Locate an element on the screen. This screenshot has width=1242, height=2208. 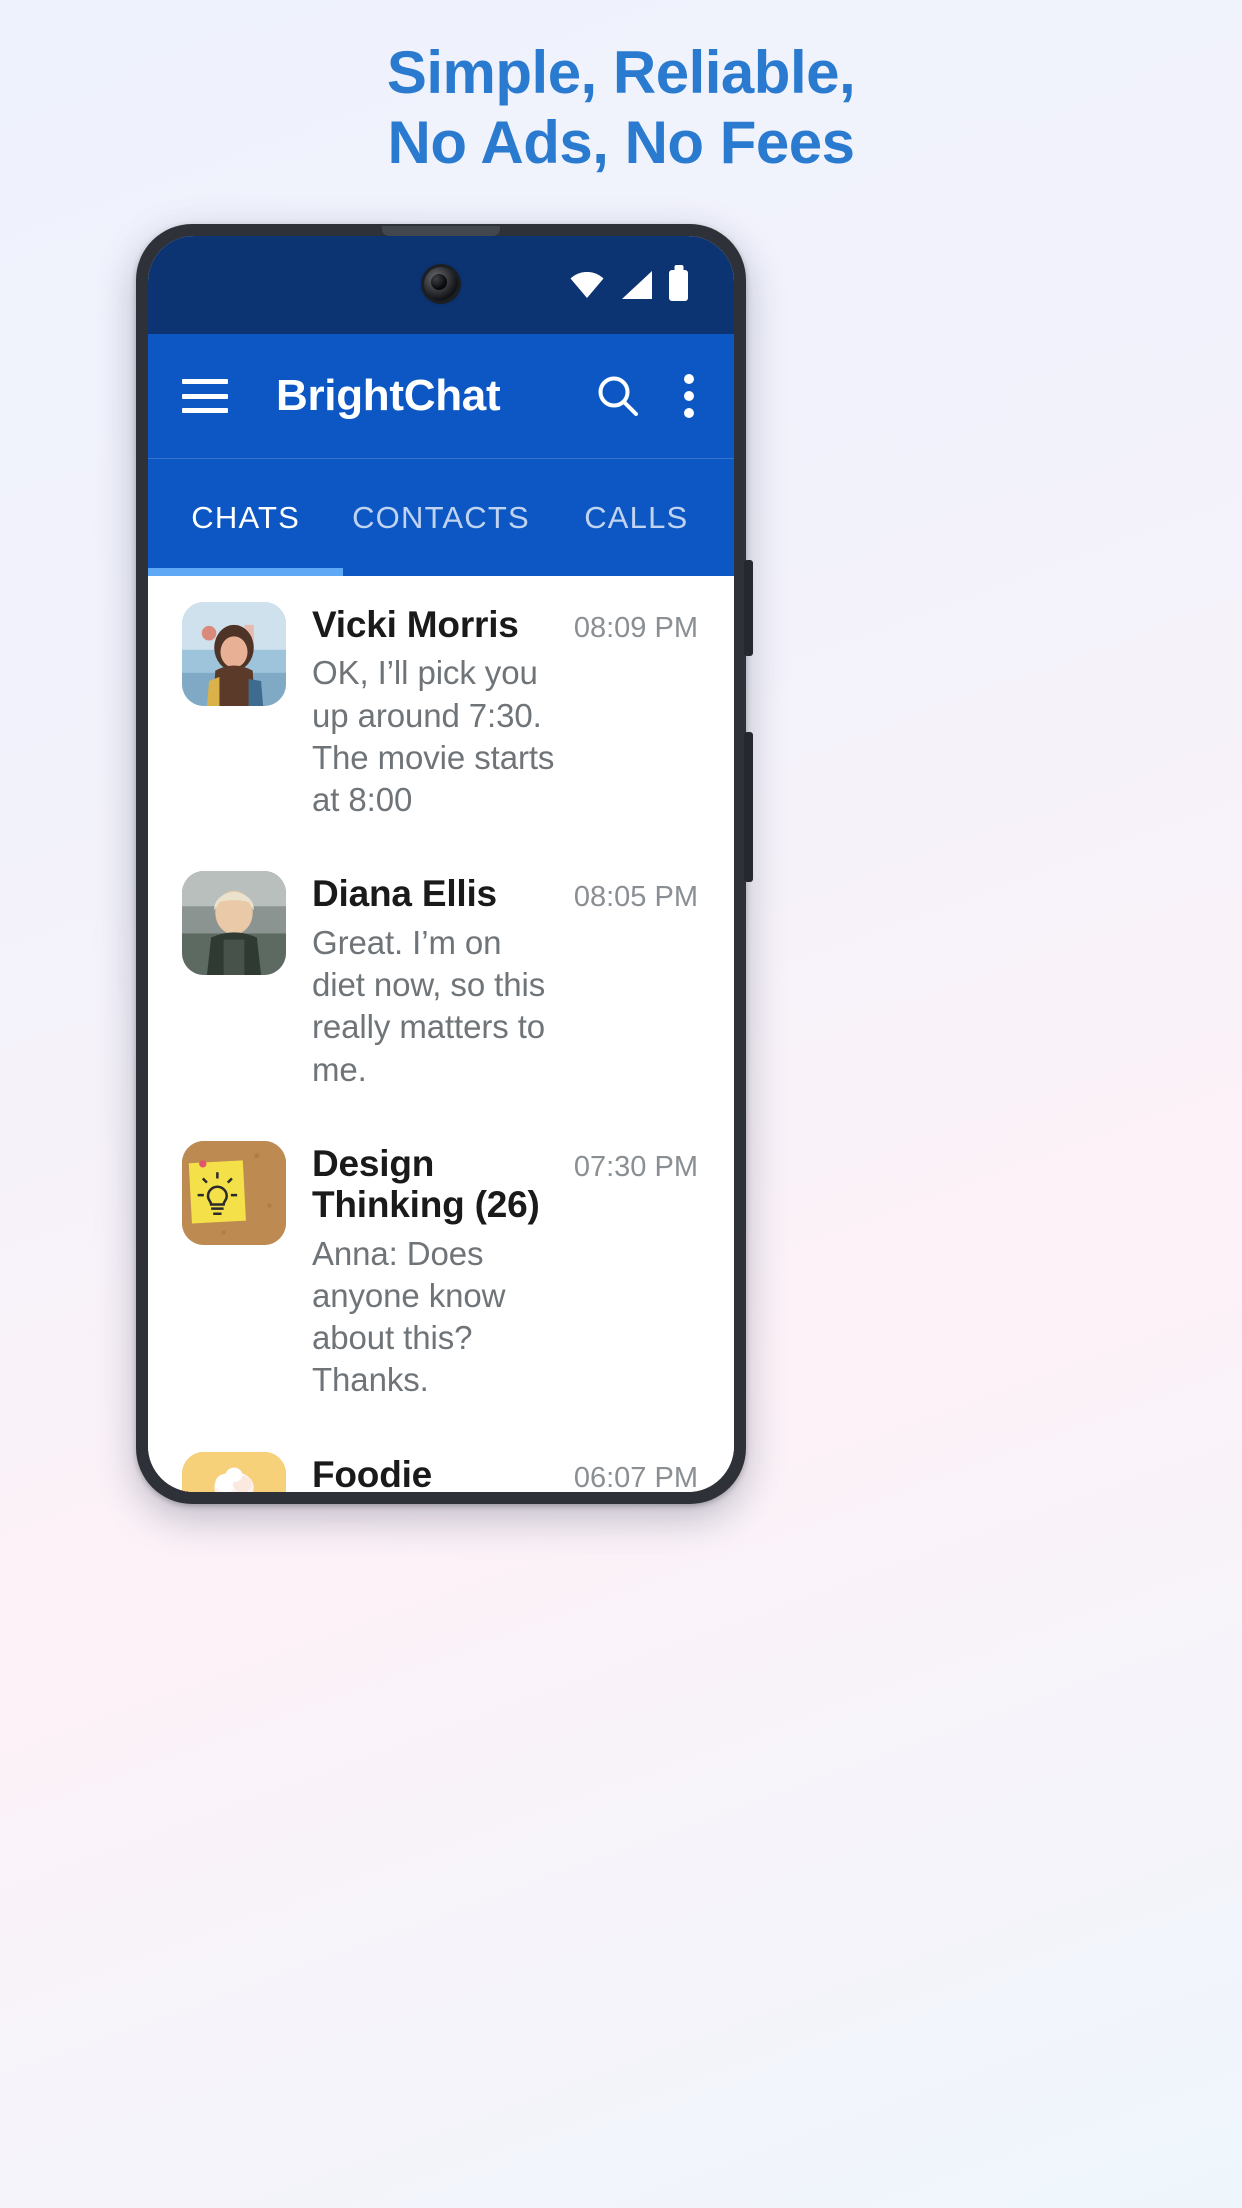
tab-contacts: CONTACTS is located at coordinates (440, 517).